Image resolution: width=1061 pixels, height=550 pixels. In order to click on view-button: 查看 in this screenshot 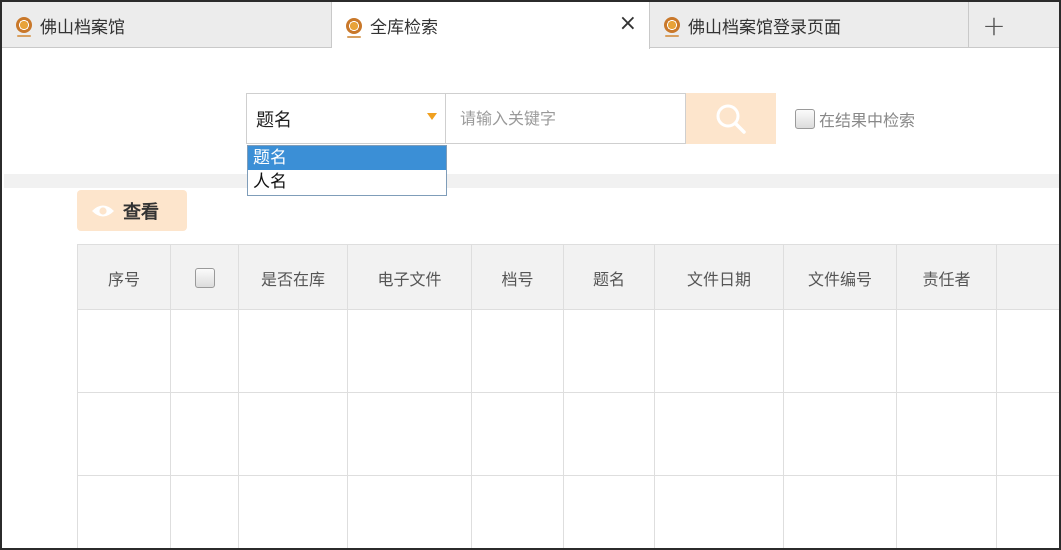, I will do `click(132, 210)`.